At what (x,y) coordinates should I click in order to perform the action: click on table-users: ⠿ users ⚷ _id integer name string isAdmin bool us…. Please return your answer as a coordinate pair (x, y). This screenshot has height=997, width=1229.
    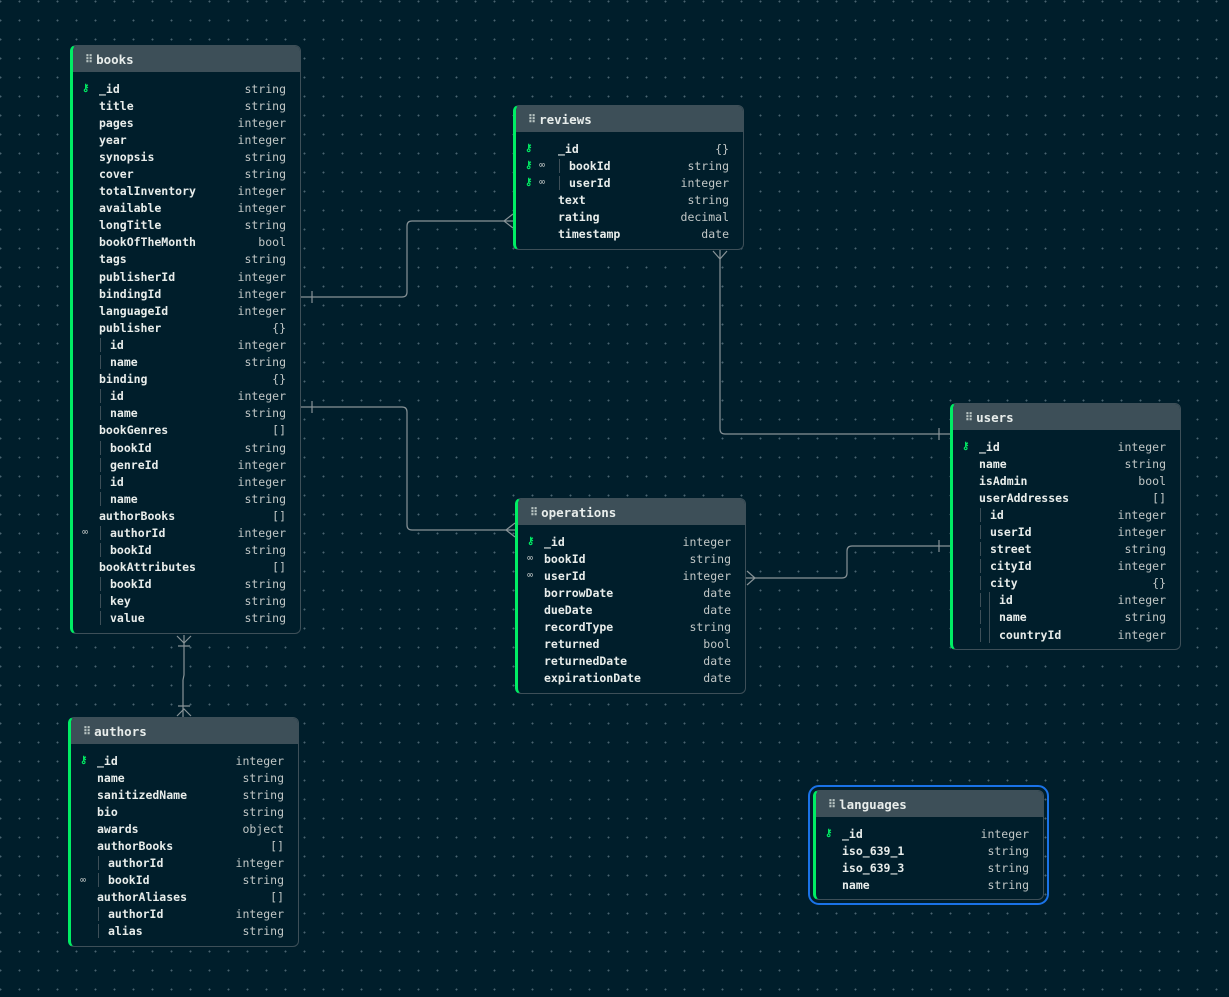
    Looking at the image, I should click on (1065, 527).